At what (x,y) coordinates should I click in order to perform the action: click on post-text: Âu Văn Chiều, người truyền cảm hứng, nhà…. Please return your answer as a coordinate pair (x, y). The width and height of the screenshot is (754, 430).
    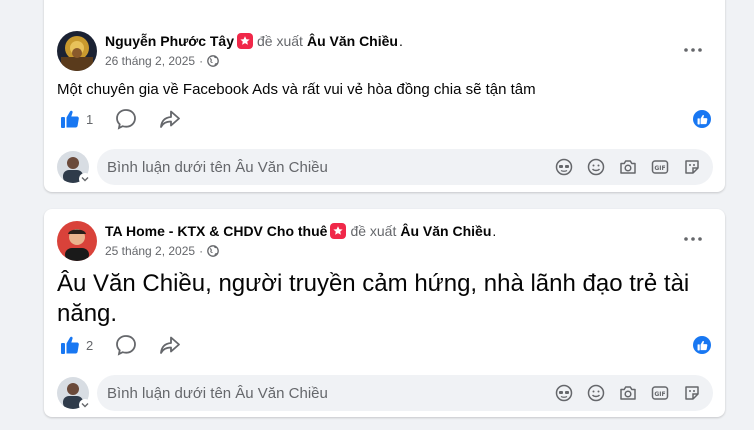
    Looking at the image, I should click on (373, 298).